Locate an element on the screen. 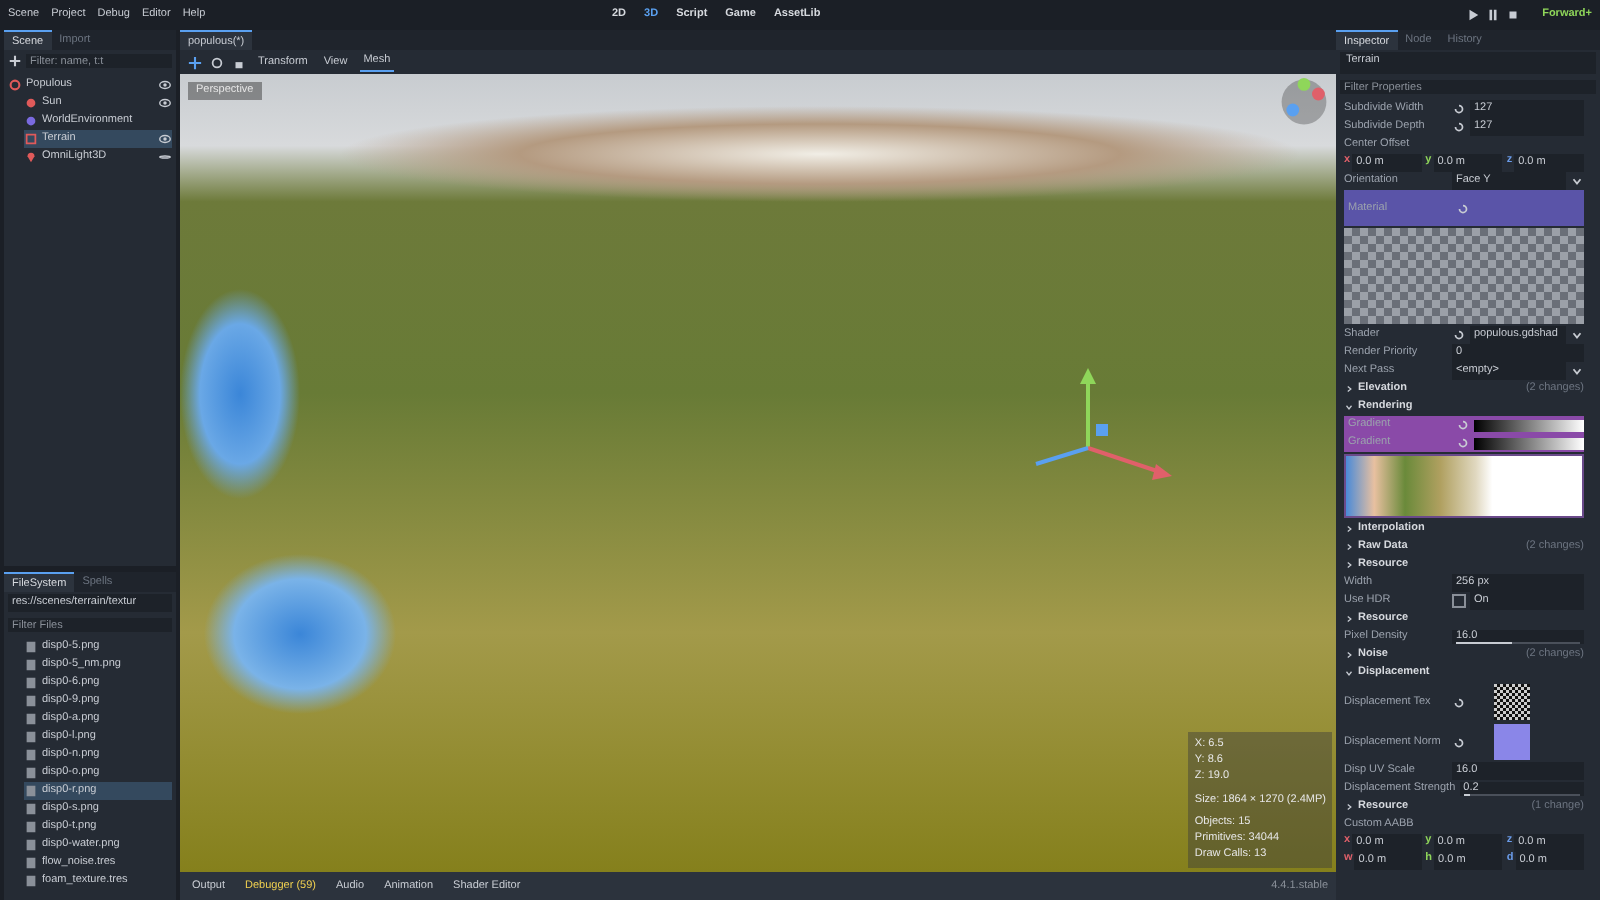  stop-icon is located at coordinates (1513, 15).